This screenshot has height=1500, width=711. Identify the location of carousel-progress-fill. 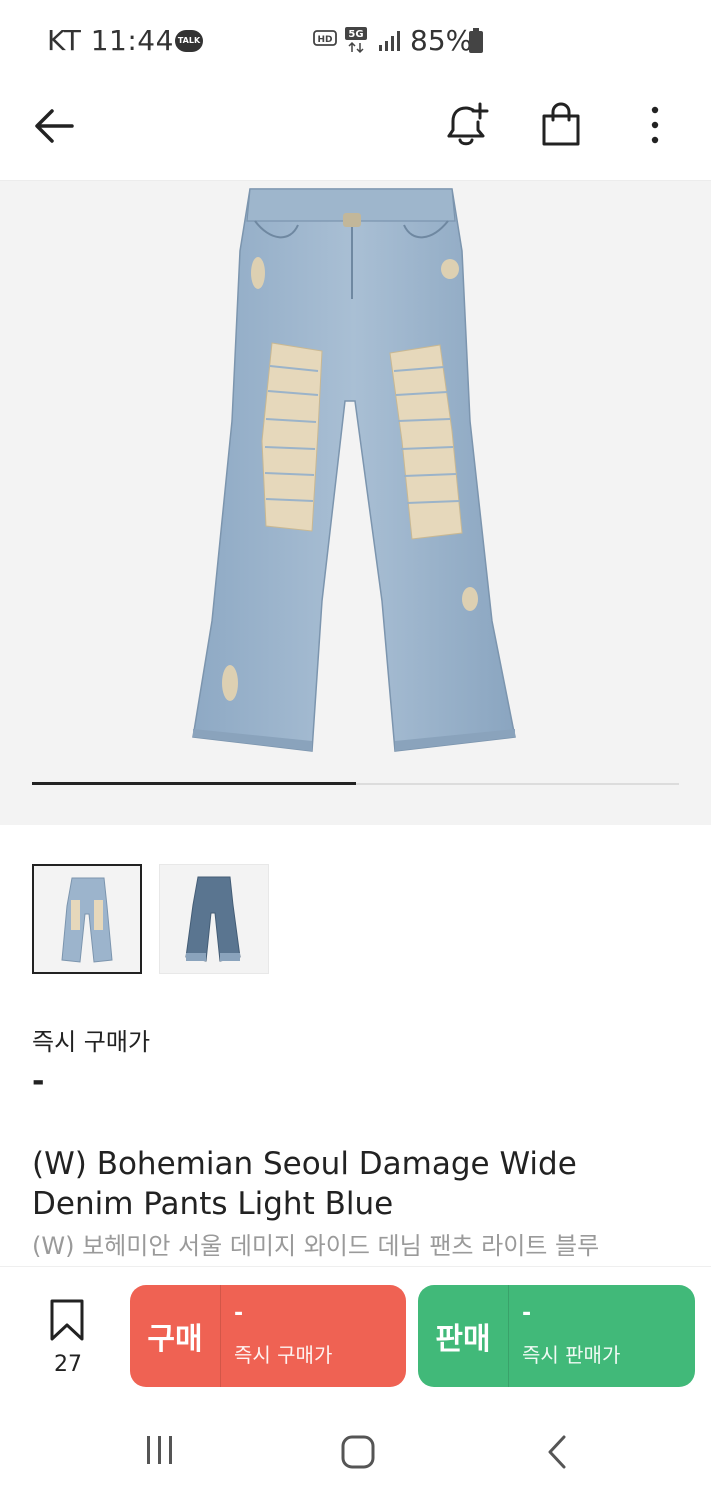
(194, 783).